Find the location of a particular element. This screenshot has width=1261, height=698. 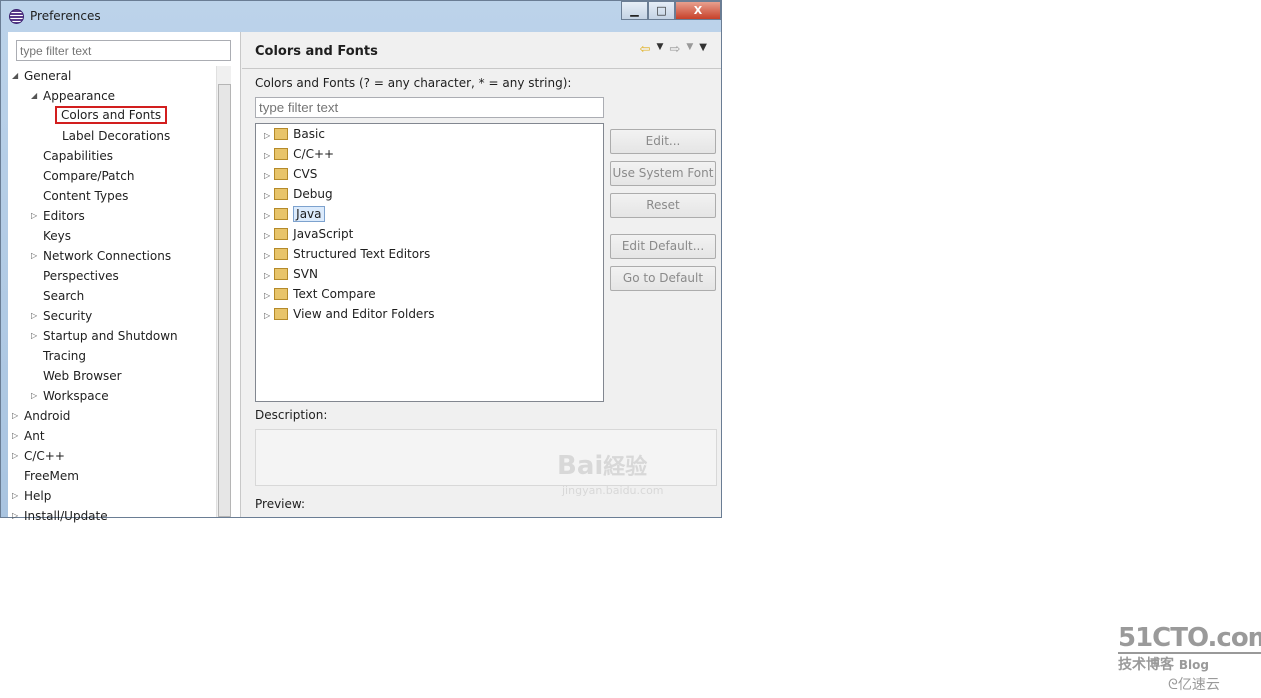

tree-item: ▷ Workspace is located at coordinates (70, 396).